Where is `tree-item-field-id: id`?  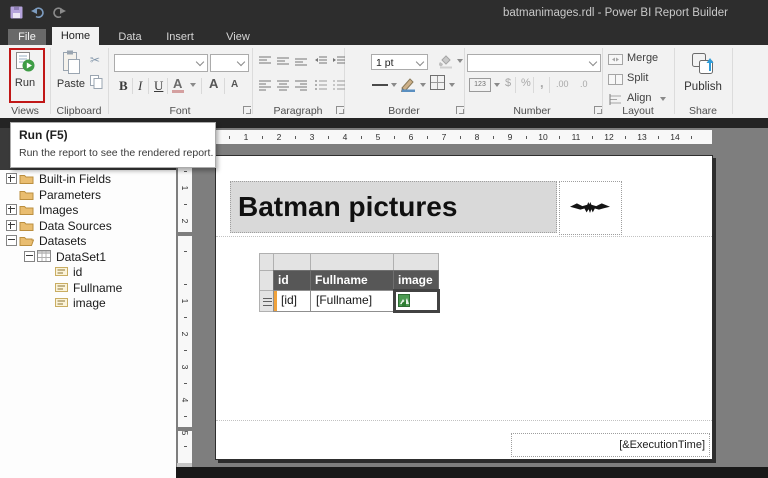 tree-item-field-id: id is located at coordinates (88, 271).